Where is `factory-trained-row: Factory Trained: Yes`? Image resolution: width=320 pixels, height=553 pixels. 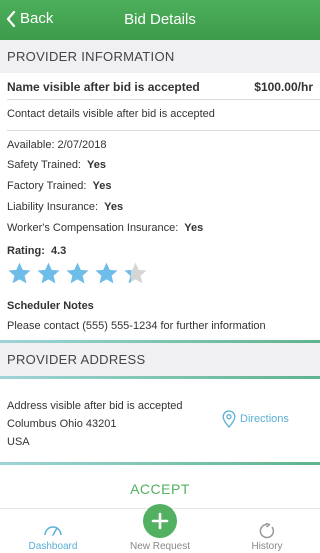
factory-trained-row: Factory Trained: Yes is located at coordinates (59, 186).